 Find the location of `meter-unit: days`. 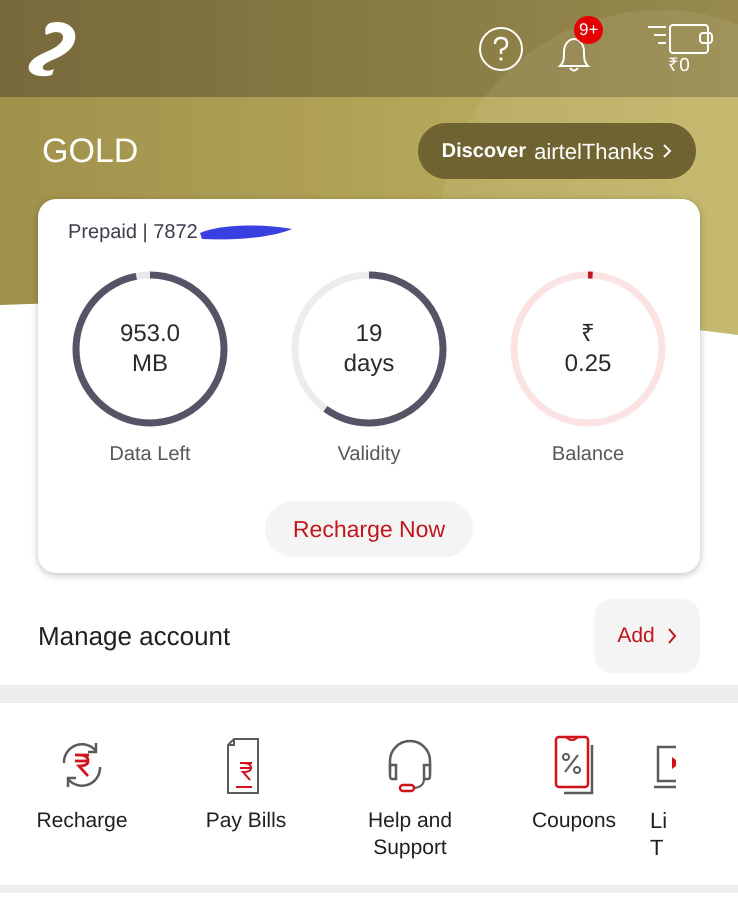

meter-unit: days is located at coordinates (369, 364).